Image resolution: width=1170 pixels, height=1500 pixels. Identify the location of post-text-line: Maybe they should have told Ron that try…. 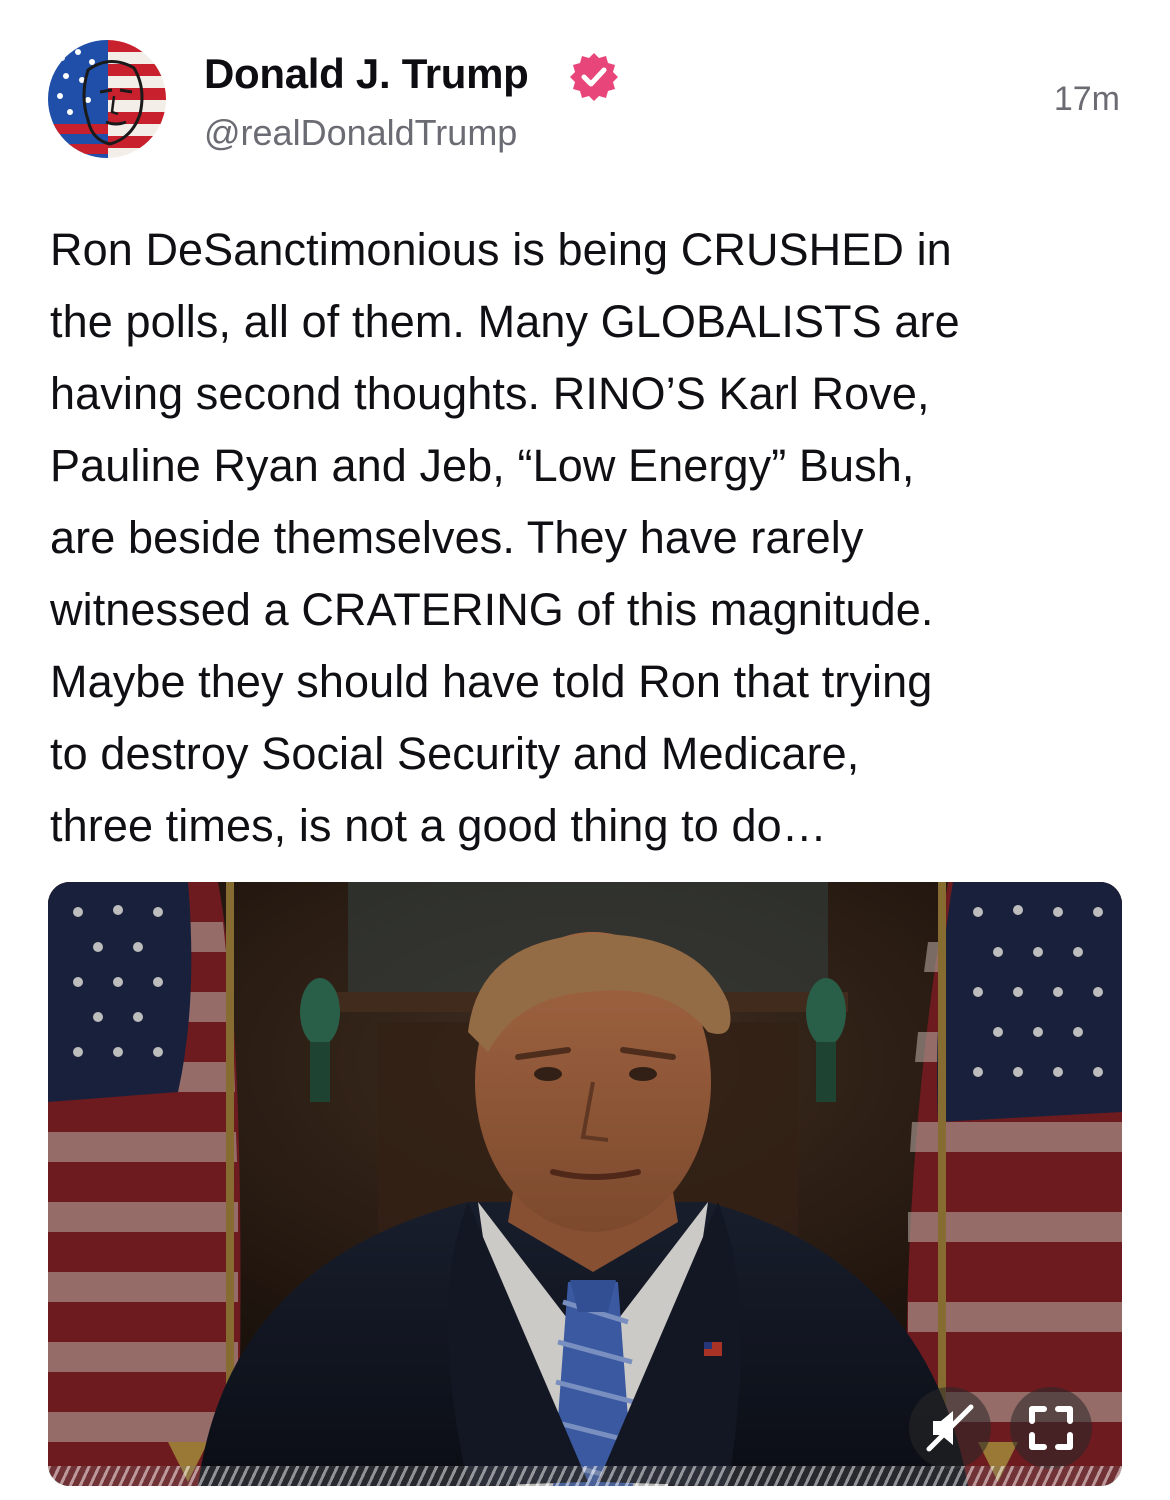
(491, 681).